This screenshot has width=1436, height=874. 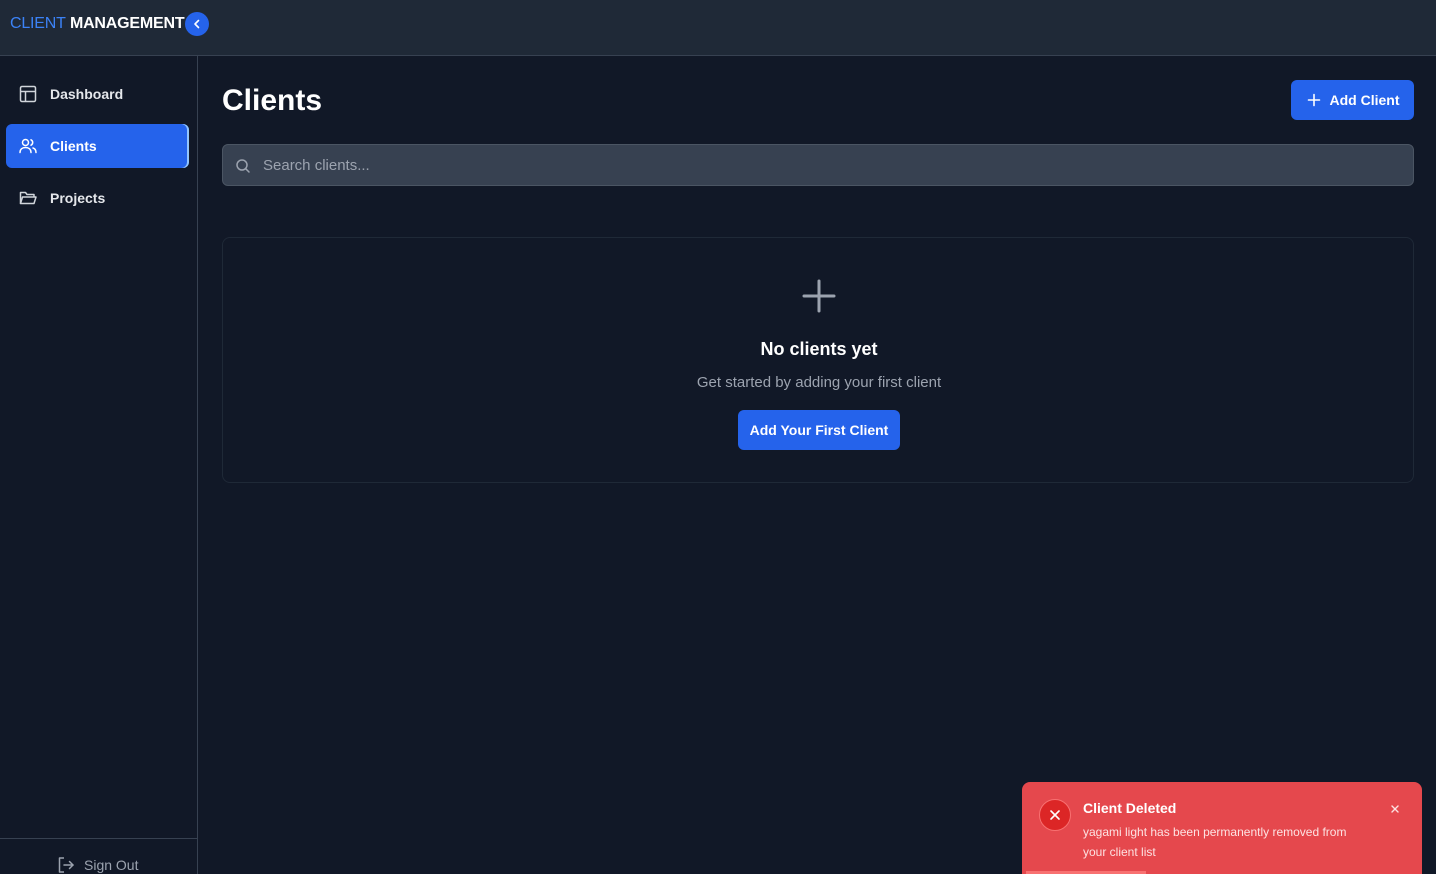 I want to click on brand-accent: CLIENT, so click(x=38, y=23).